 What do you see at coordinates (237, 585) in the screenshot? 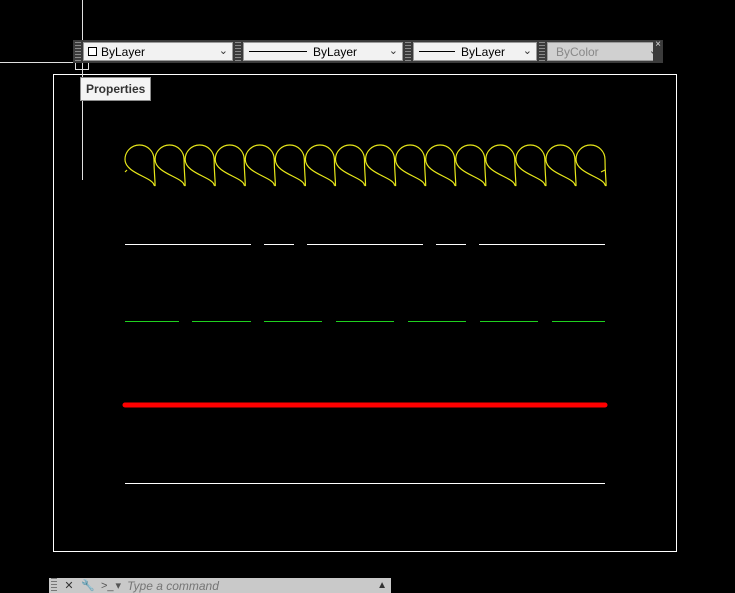
I see `command-input` at bounding box center [237, 585].